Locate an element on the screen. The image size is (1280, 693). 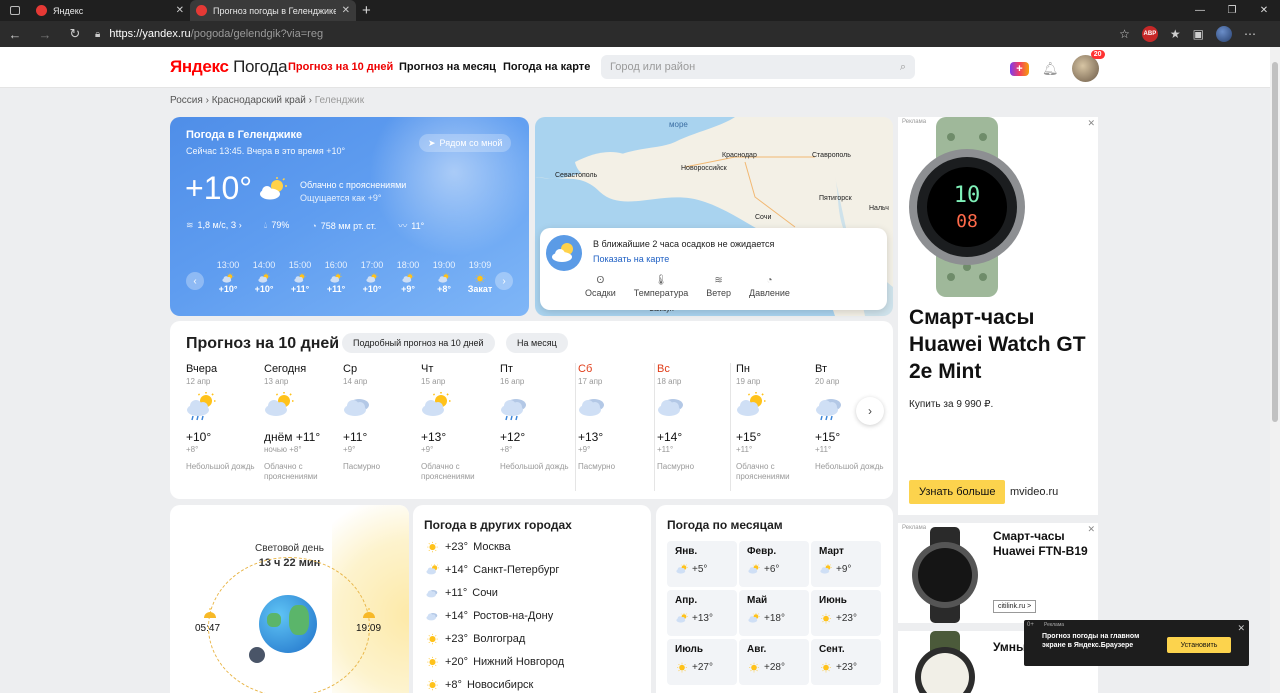
hourly-item: 18:00 +9° is located at coordinates (408, 277).